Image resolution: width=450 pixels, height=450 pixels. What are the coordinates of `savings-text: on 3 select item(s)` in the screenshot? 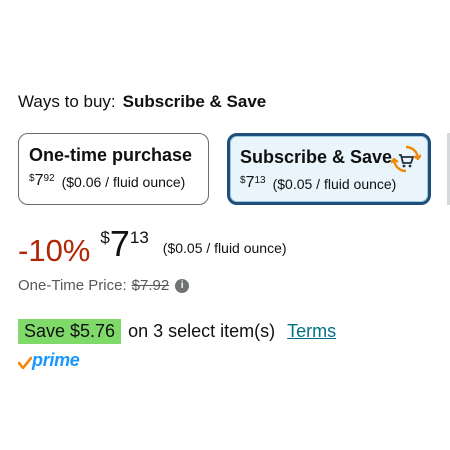 It's located at (202, 331).